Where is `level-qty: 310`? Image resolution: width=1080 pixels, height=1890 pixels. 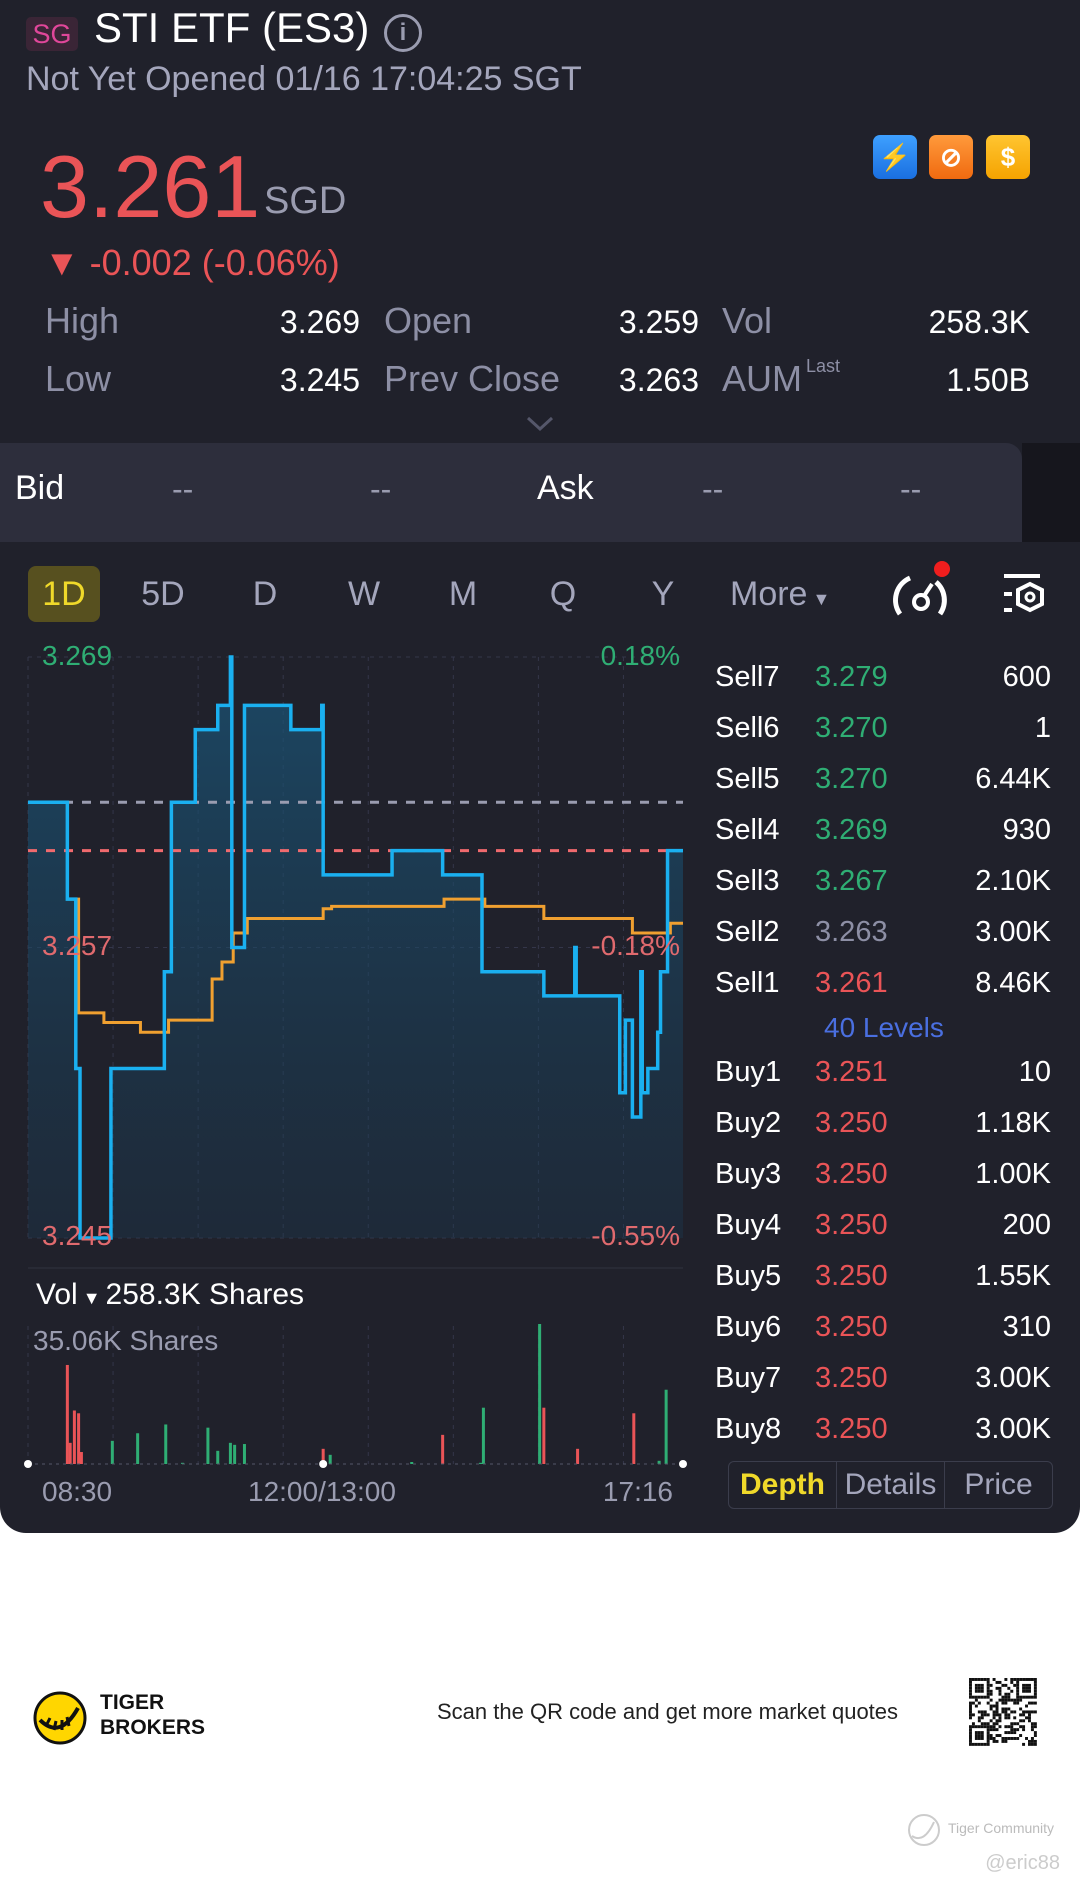
level-qty: 310 is located at coordinates (1026, 1327).